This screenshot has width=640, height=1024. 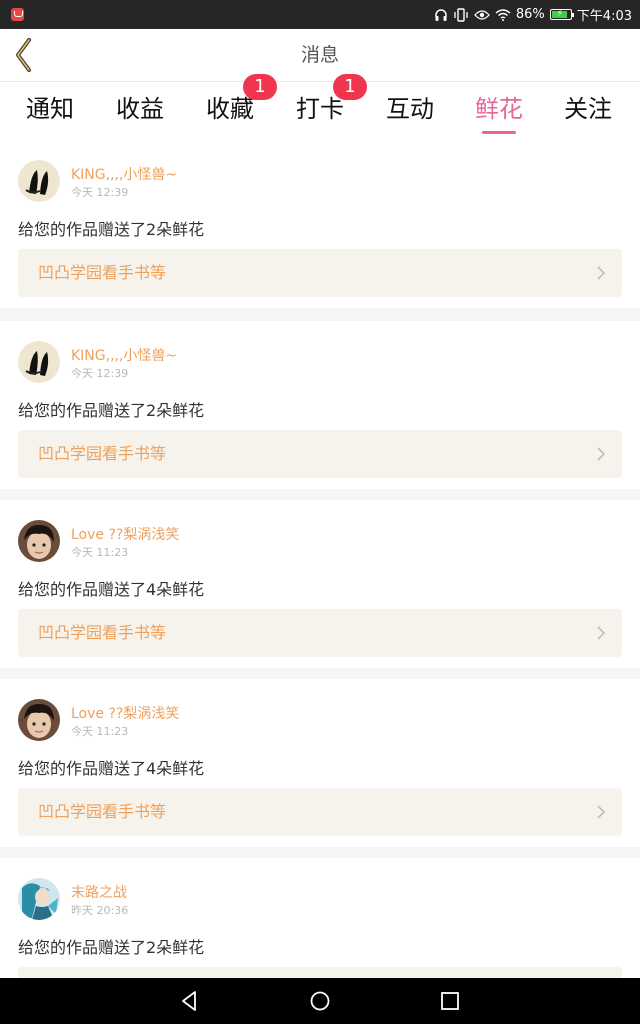 I want to click on tab-bar: 通知 收益 收藏 1 打卡 1 互动 鲜花 关注, so click(x=320, y=107).